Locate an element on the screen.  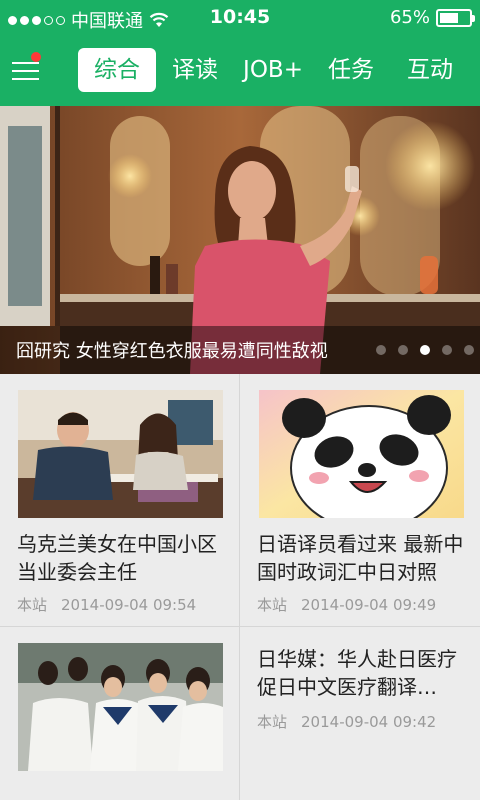
tab-comprehensive: 综合 is located at coordinates (117, 70).